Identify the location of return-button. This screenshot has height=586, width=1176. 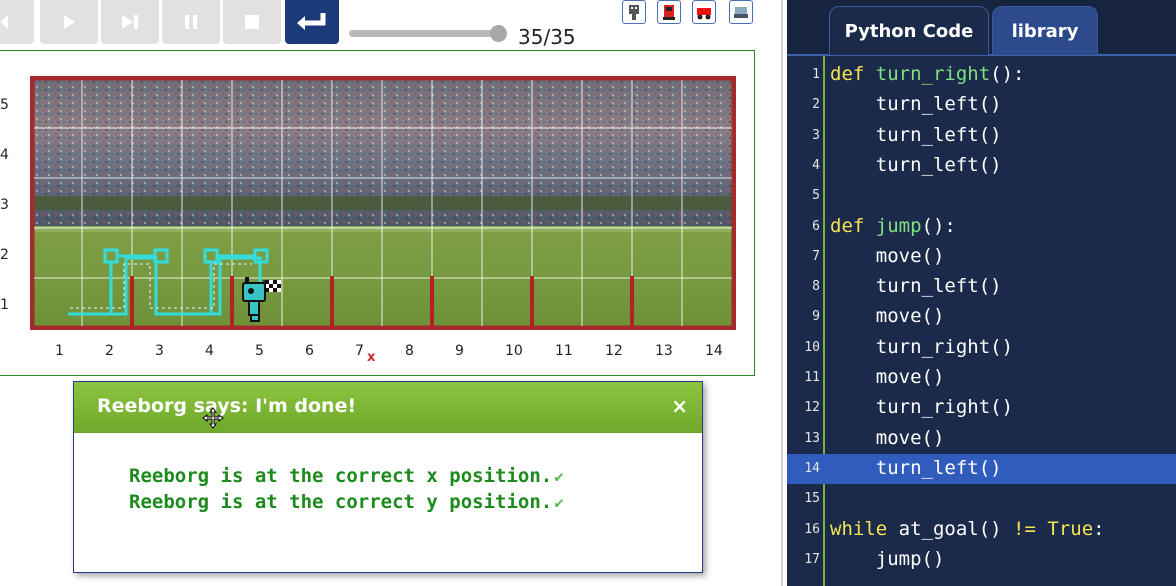
(312, 22).